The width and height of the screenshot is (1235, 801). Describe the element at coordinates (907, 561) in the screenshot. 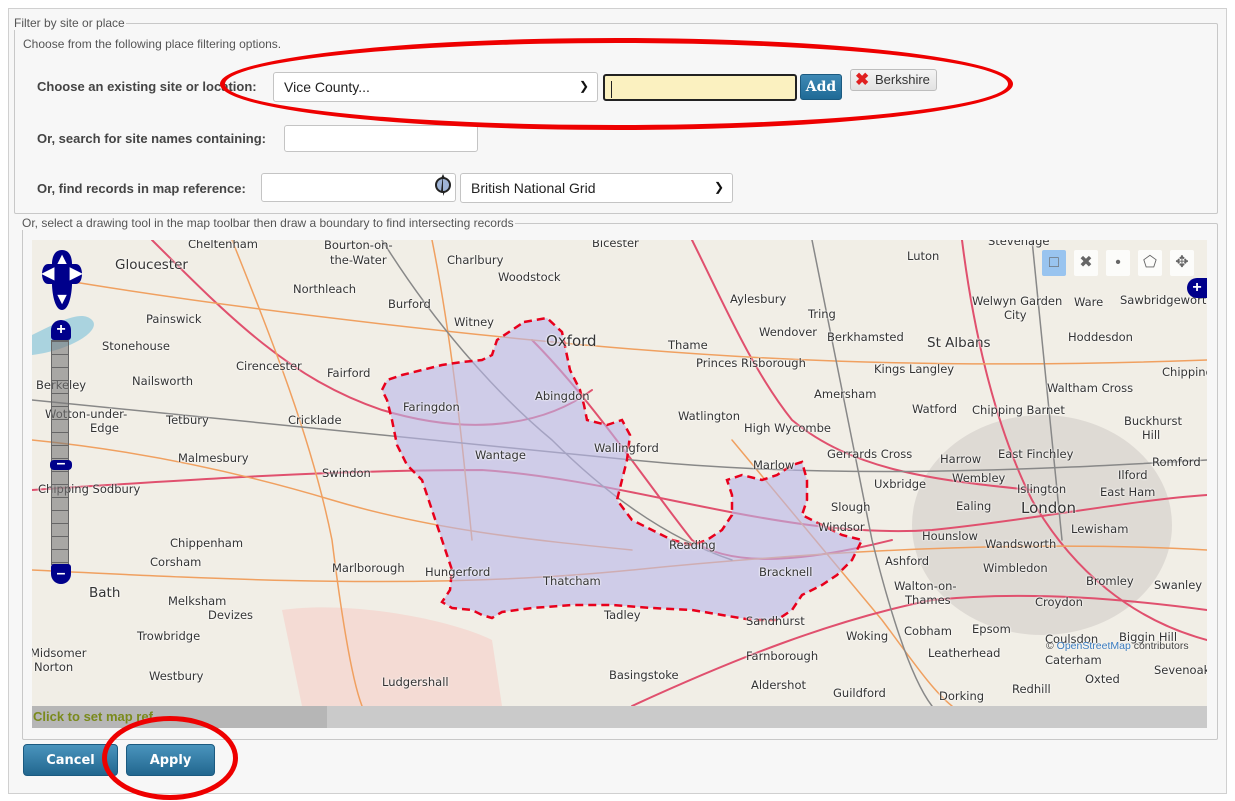

I see `map-place-label: Ashford` at that location.